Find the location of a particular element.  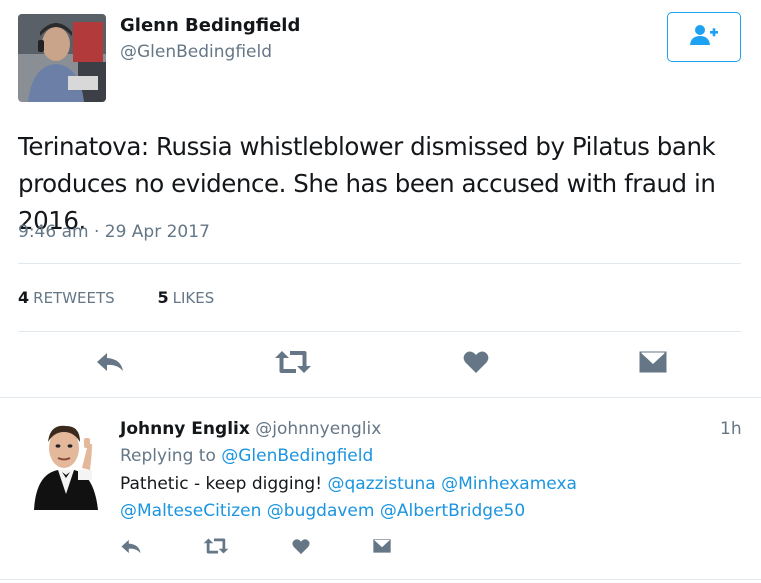

reply-divider is located at coordinates (380, 397).